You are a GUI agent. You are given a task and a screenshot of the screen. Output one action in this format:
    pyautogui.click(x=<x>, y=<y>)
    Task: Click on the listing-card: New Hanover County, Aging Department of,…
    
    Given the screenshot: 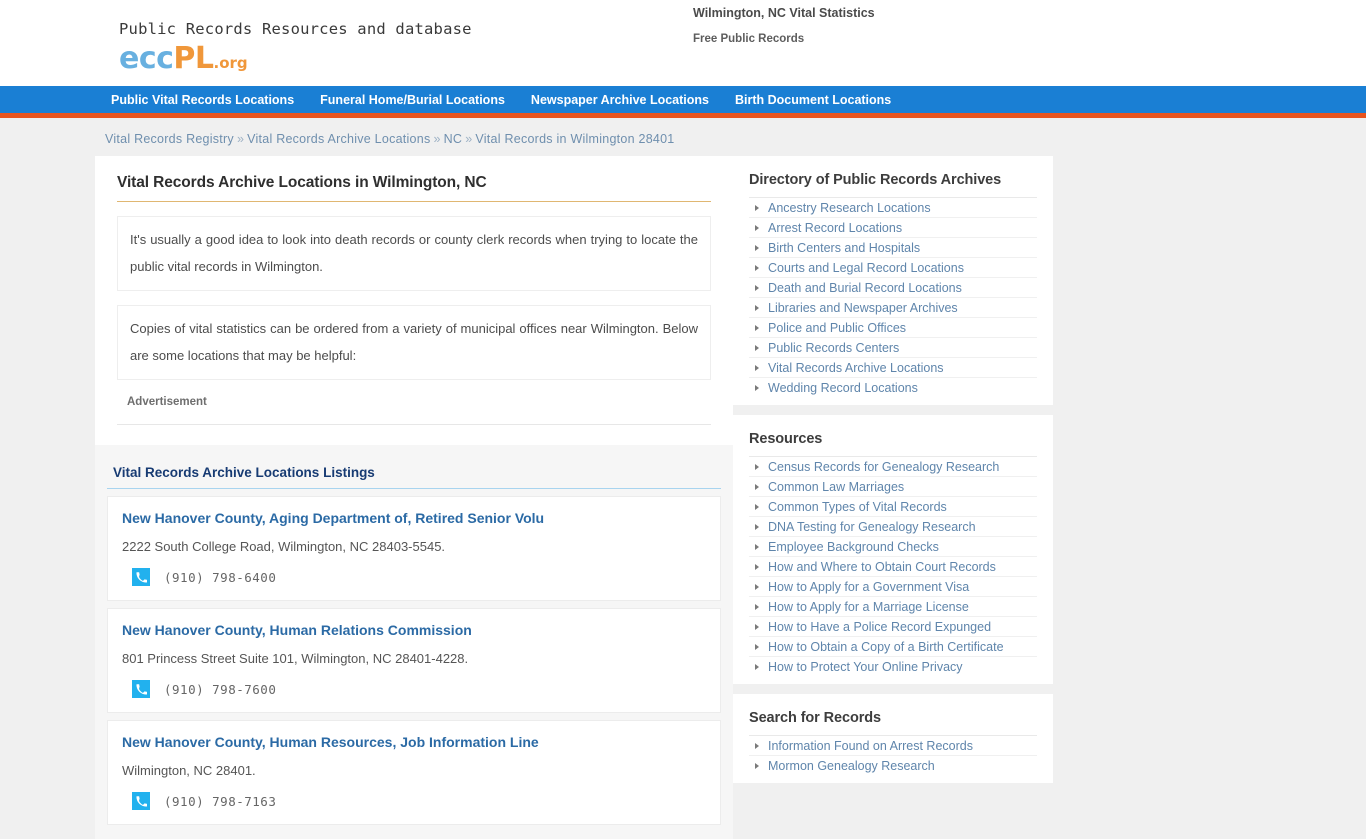 What is the action you would take?
    pyautogui.click(x=414, y=548)
    